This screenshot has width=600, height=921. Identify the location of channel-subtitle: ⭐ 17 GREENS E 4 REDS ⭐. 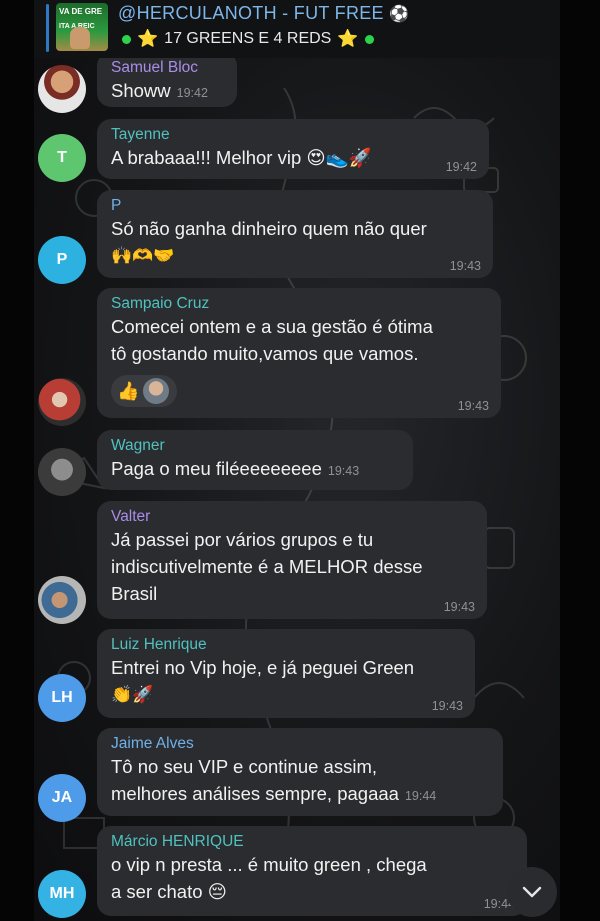
(248, 39).